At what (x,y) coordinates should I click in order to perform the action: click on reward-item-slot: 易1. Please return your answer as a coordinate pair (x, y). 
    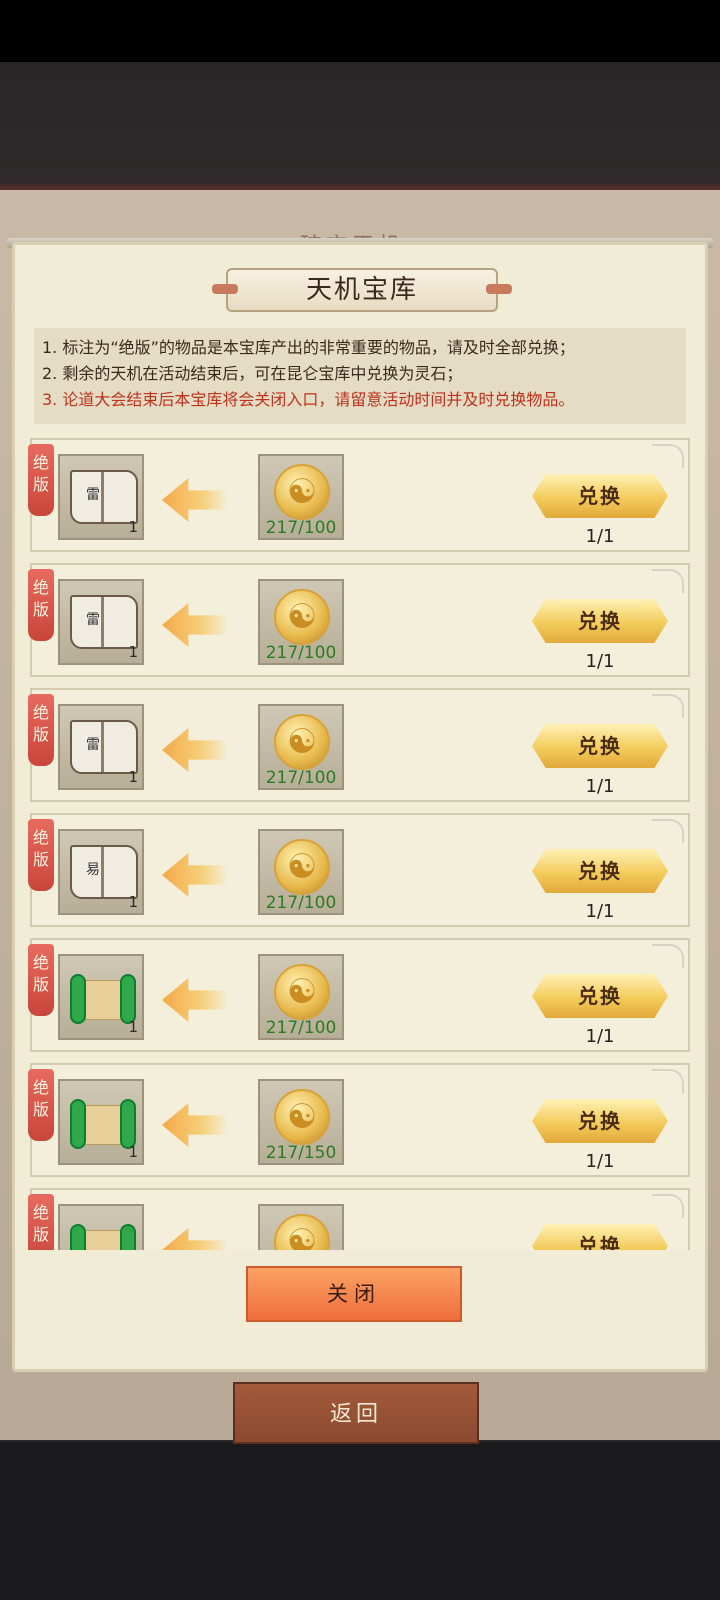
    Looking at the image, I should click on (101, 872).